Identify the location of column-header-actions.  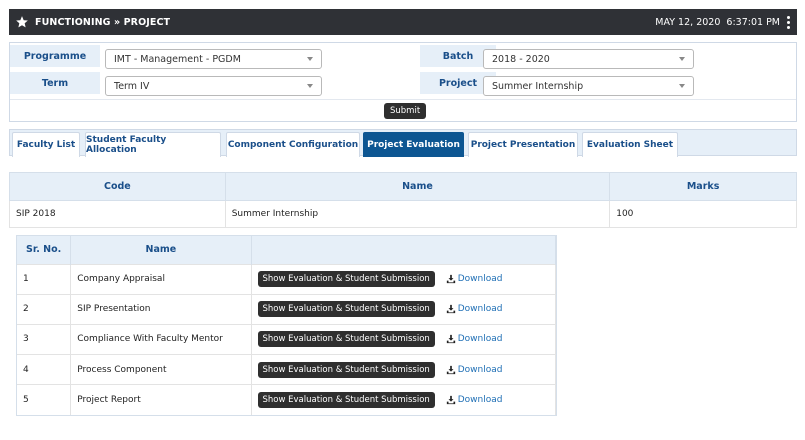
(403, 250).